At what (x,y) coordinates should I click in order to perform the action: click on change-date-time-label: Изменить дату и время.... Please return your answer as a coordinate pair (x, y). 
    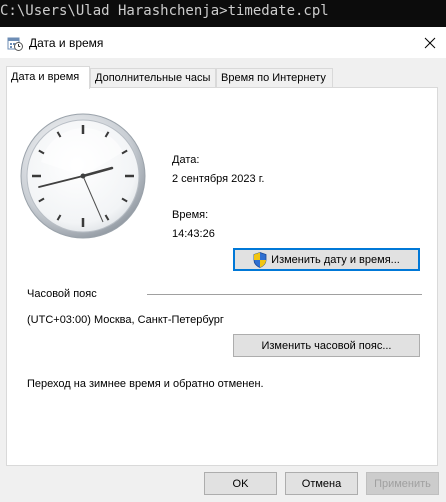
    Looking at the image, I should click on (335, 259).